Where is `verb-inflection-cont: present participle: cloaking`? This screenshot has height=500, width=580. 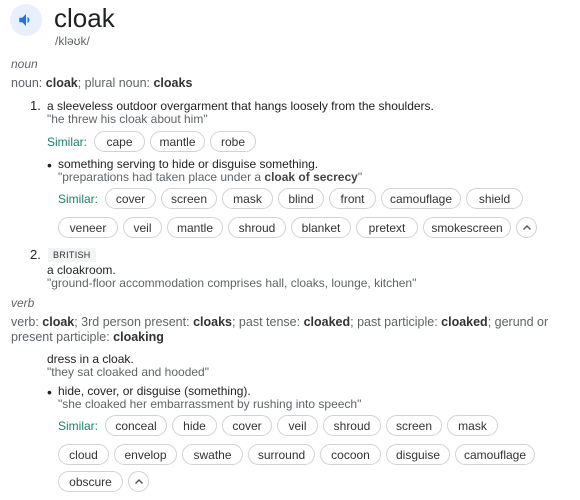 verb-inflection-cont: present participle: cloaking is located at coordinates (87, 337).